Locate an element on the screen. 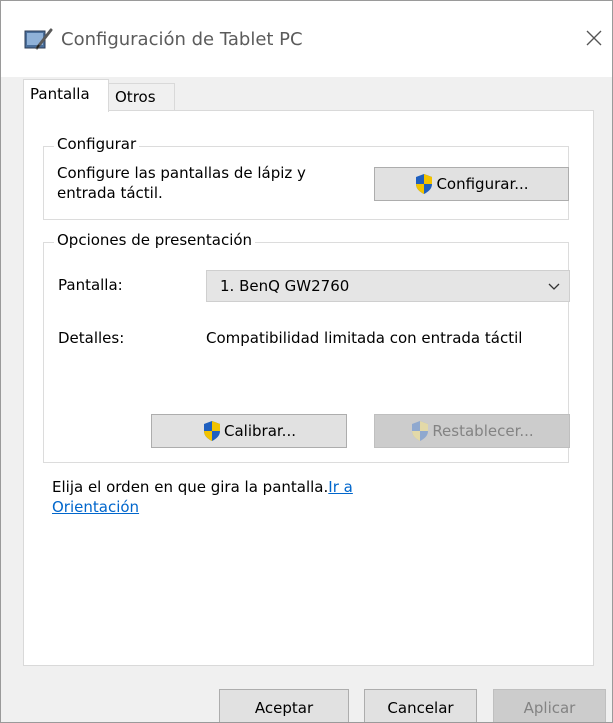 The width and height of the screenshot is (613, 723). display-select: 1. BenQ GW2760 is located at coordinates (388, 286).